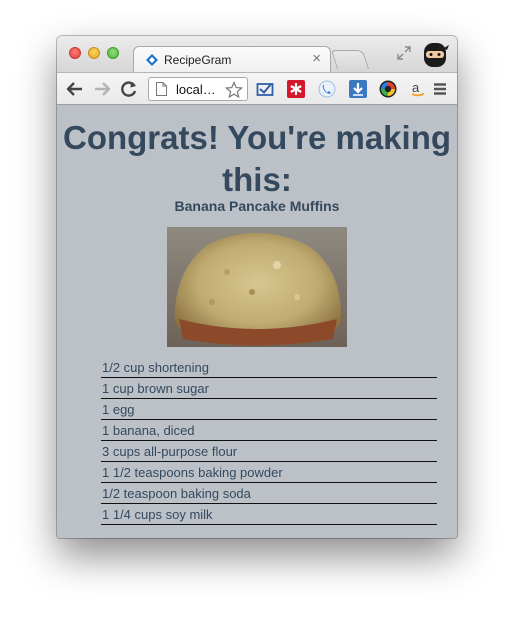 Image resolution: width=514 pixels, height=617 pixels. What do you see at coordinates (440, 89) in the screenshot?
I see `menu-icon` at bounding box center [440, 89].